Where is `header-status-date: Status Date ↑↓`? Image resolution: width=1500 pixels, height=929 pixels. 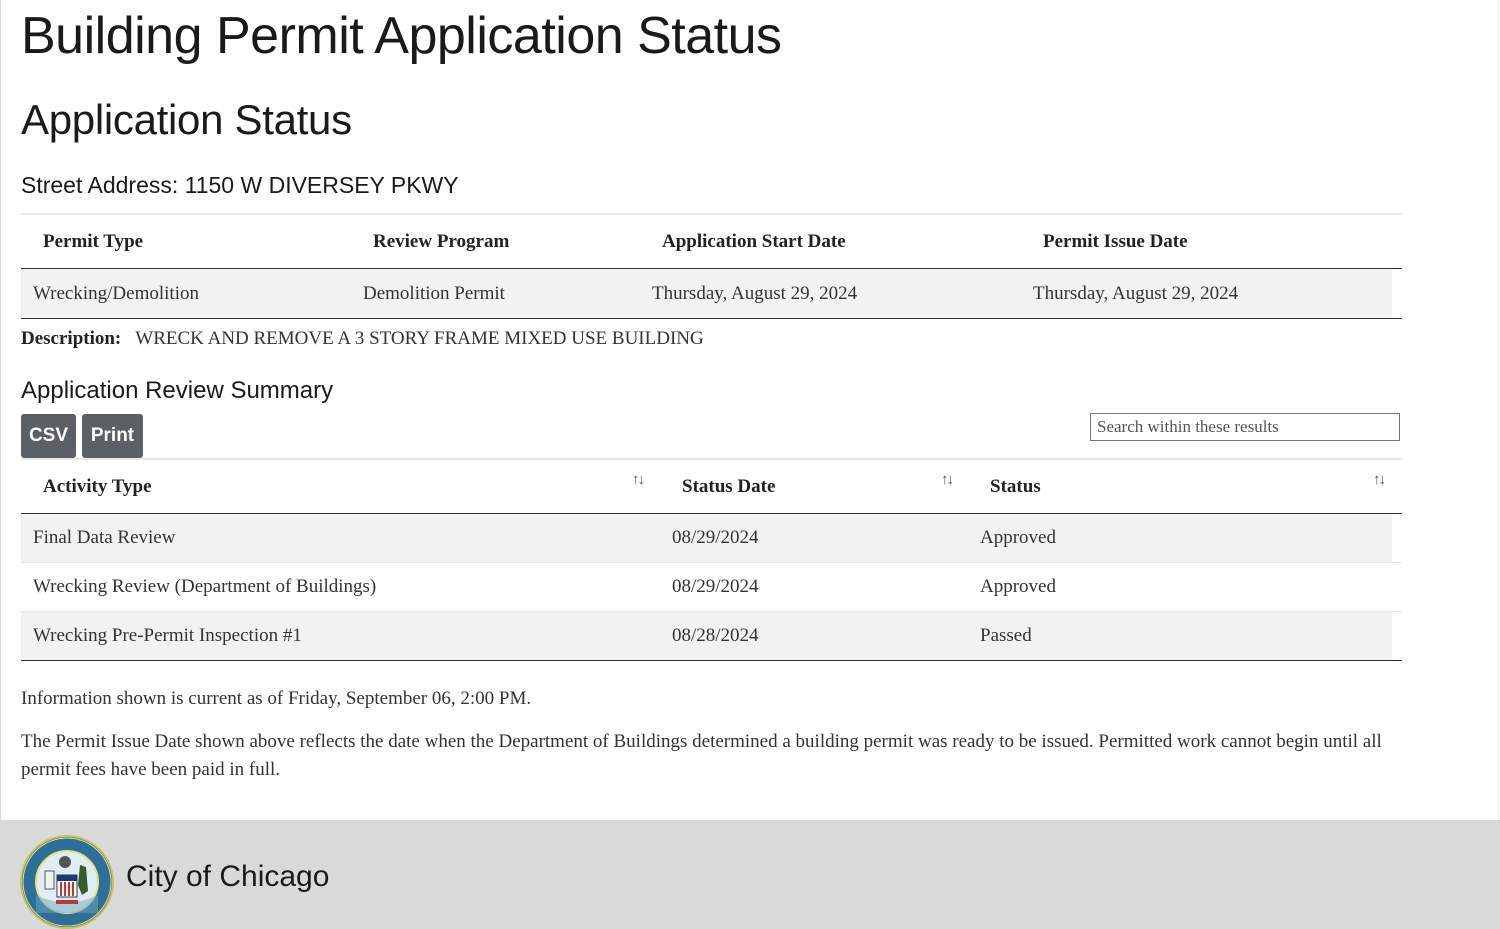
header-status-date: Status Date ↑↓ is located at coordinates (836, 486).